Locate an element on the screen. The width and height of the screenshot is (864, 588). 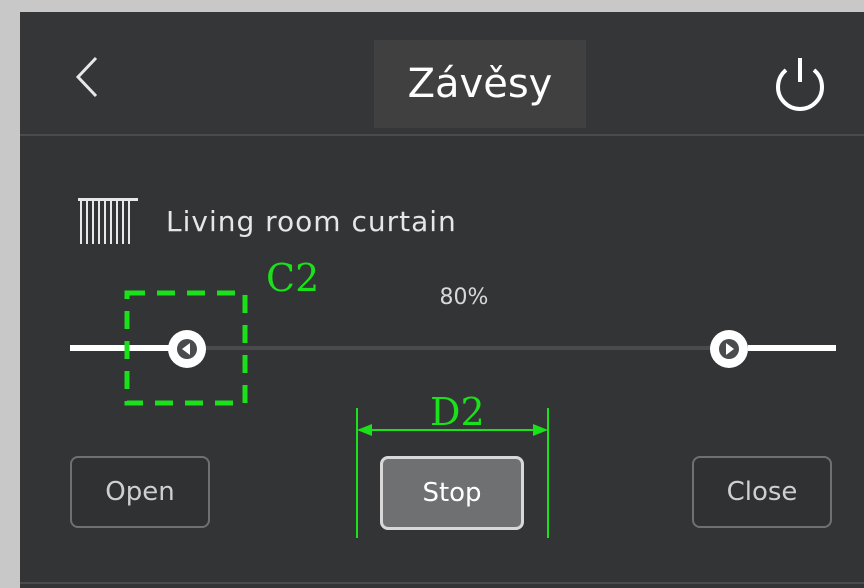
arrow-right-icon is located at coordinates (729, 349).